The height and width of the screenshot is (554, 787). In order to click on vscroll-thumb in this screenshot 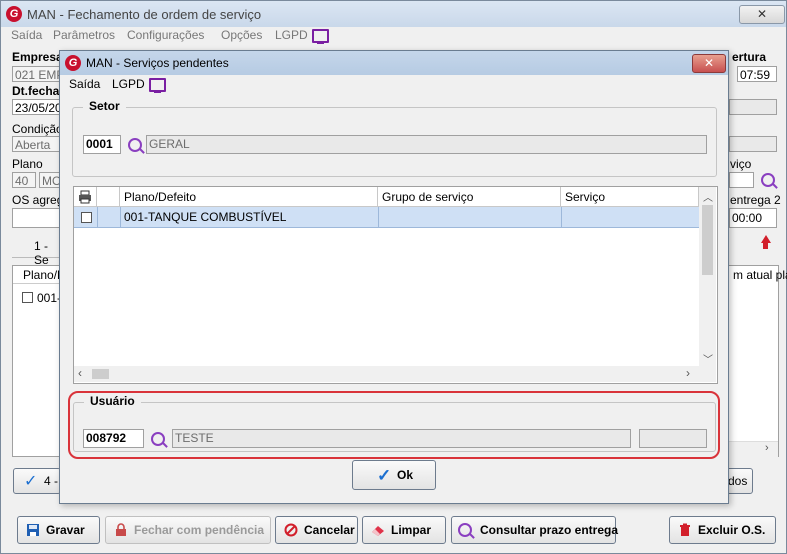, I will do `click(707, 240)`.